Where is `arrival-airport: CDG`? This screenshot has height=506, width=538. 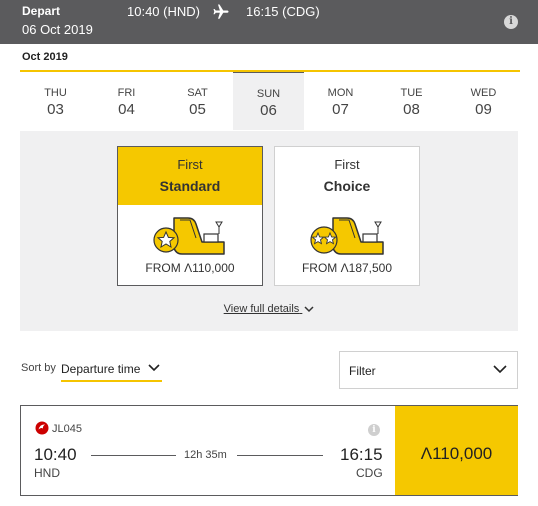 arrival-airport: CDG is located at coordinates (369, 473).